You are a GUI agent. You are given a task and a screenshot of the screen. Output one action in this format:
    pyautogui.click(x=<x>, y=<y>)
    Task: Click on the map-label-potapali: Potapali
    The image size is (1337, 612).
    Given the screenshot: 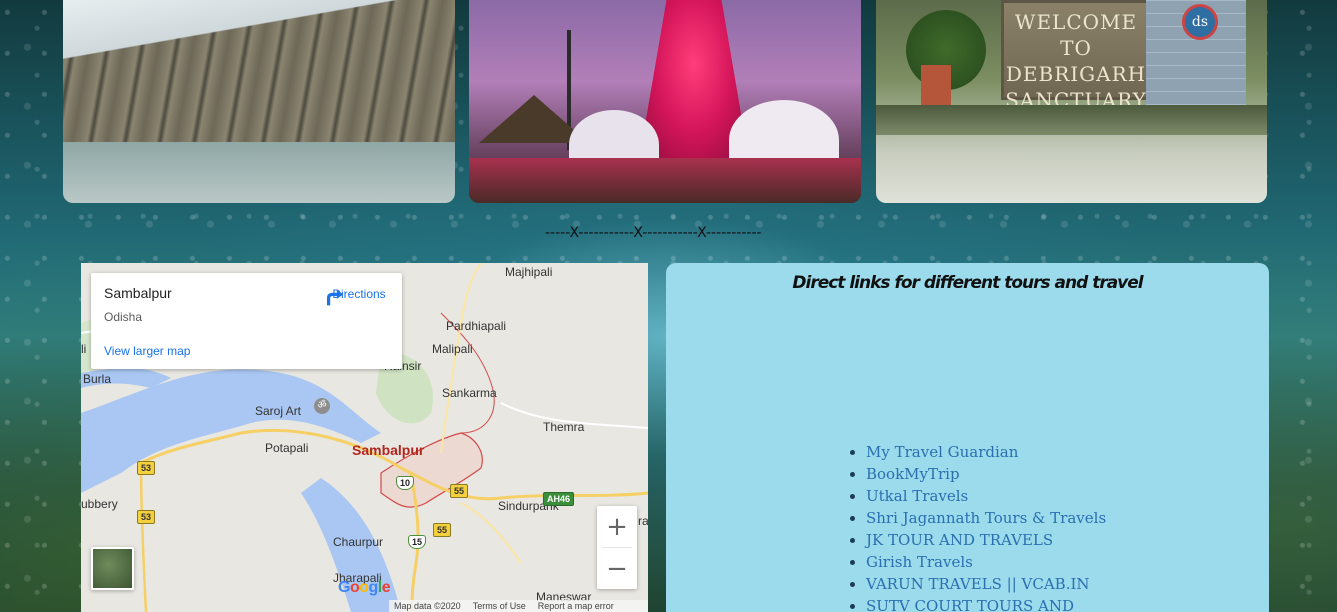 What is the action you would take?
    pyautogui.click(x=287, y=448)
    